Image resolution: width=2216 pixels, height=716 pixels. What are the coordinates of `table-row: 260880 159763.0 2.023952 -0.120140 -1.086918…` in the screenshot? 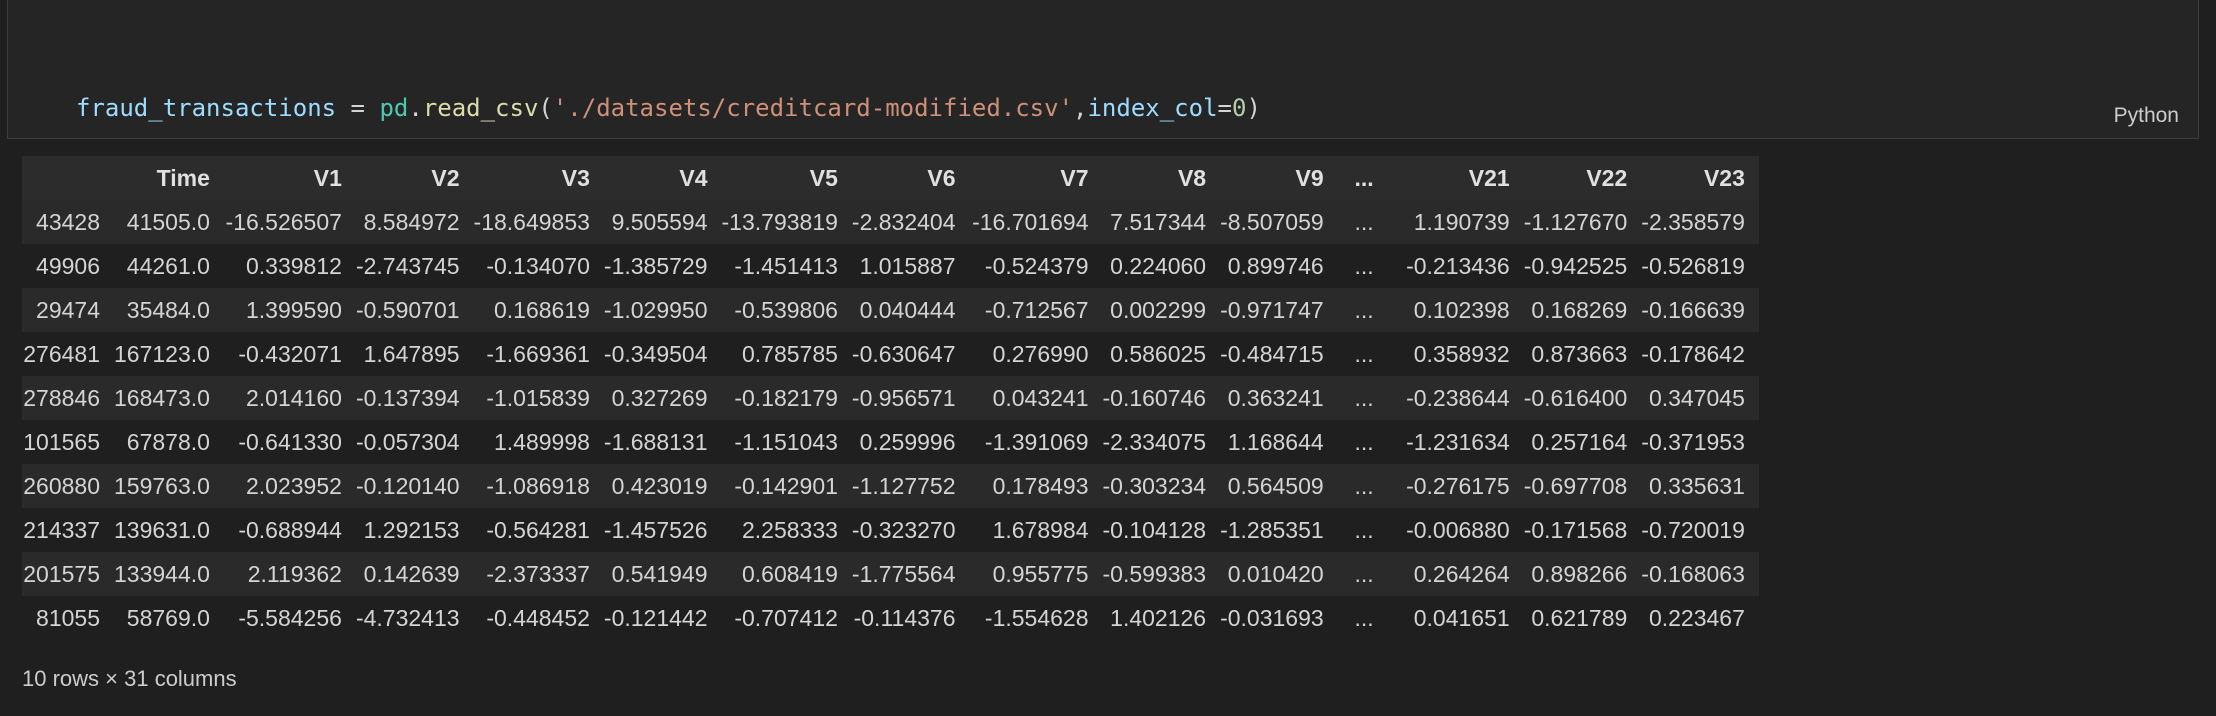 It's located at (890, 486).